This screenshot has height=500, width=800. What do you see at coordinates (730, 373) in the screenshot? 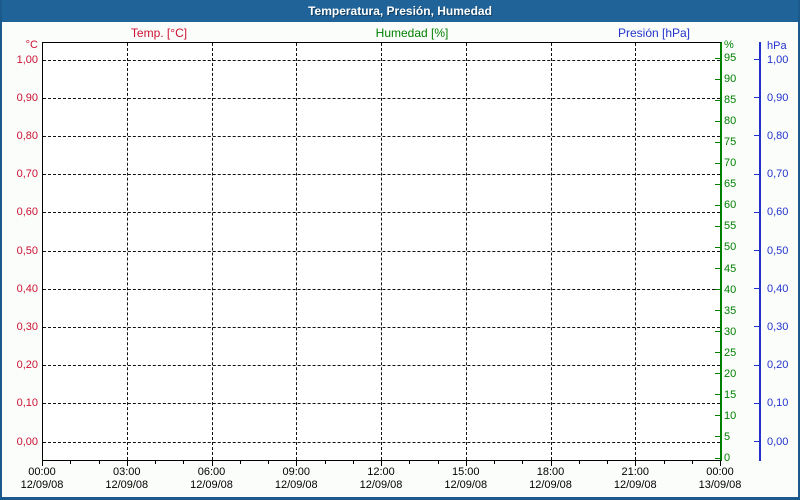
I see `humidity-axis-tick-label: 20` at bounding box center [730, 373].